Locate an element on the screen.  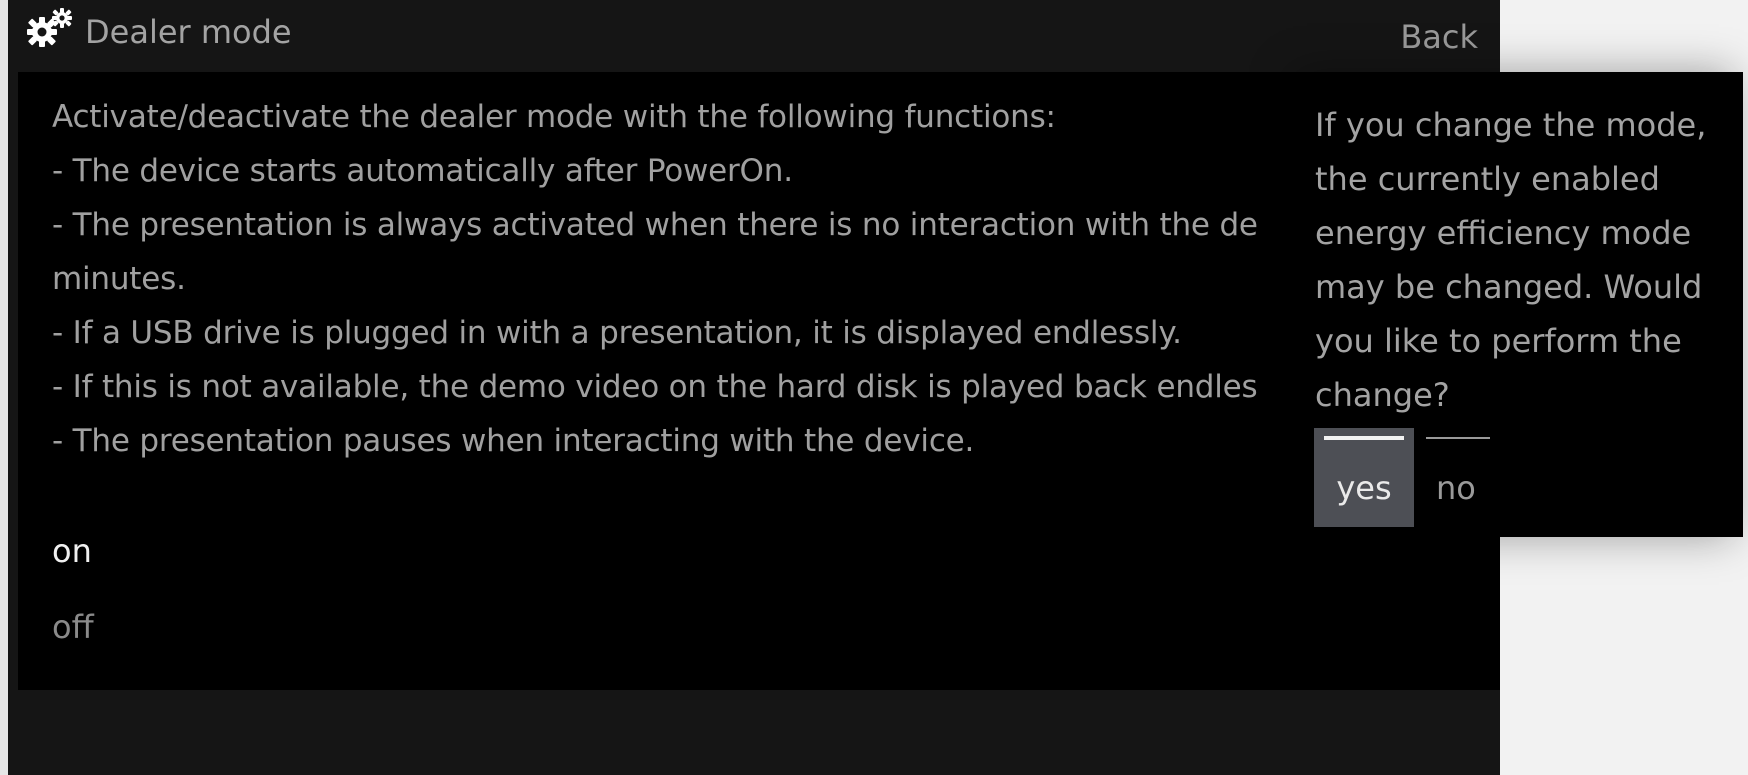
yes-button-label: yes is located at coordinates (1364, 488).